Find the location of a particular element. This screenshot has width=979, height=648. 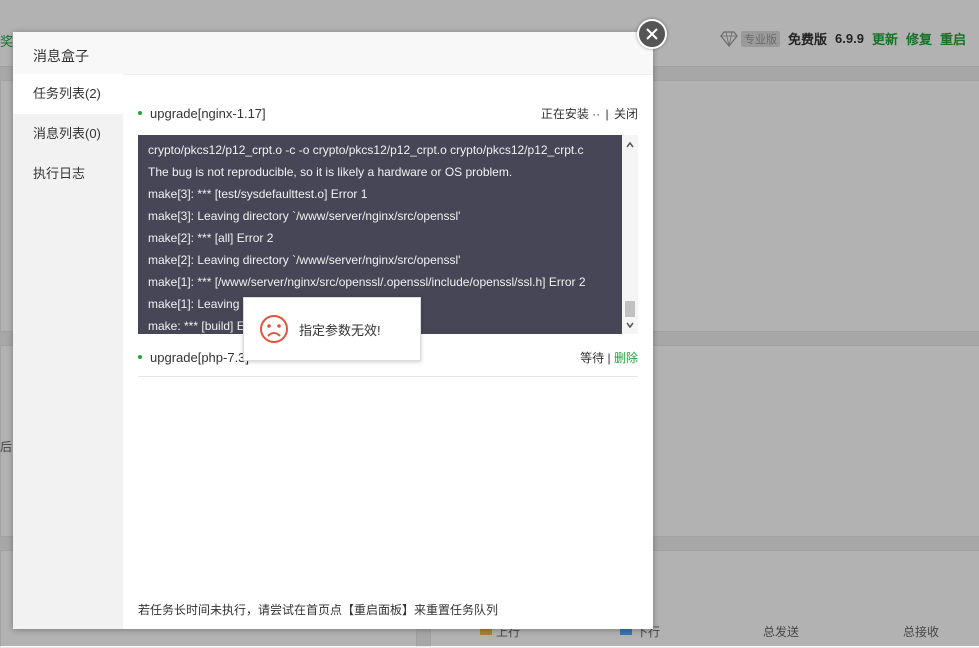

task-actions: 正在安装 ·· | 关闭 is located at coordinates (589, 113).